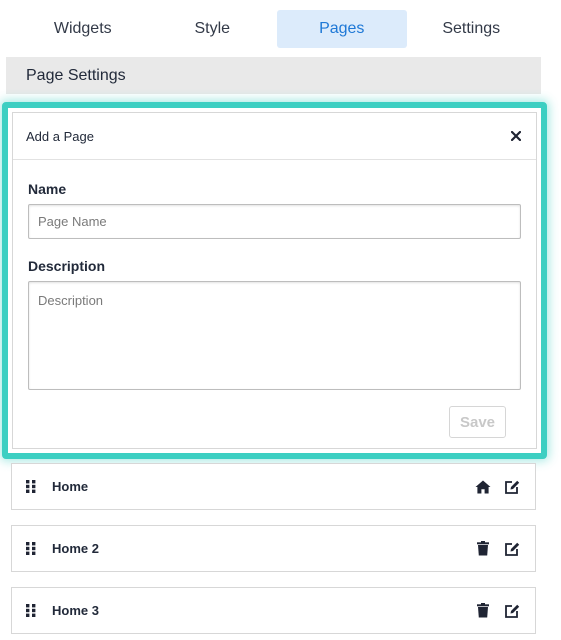 Image resolution: width=561 pixels, height=640 pixels. I want to click on page-name-input, so click(274, 221).